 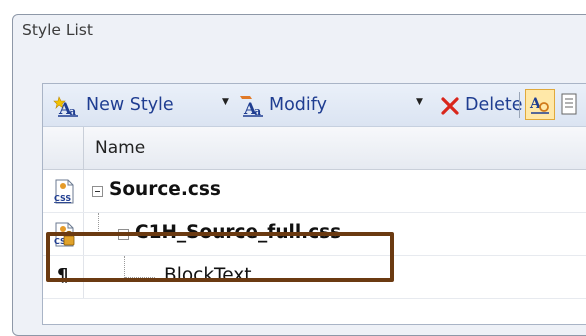 What do you see at coordinates (65, 106) in the screenshot?
I see `new-style-icon: A a` at bounding box center [65, 106].